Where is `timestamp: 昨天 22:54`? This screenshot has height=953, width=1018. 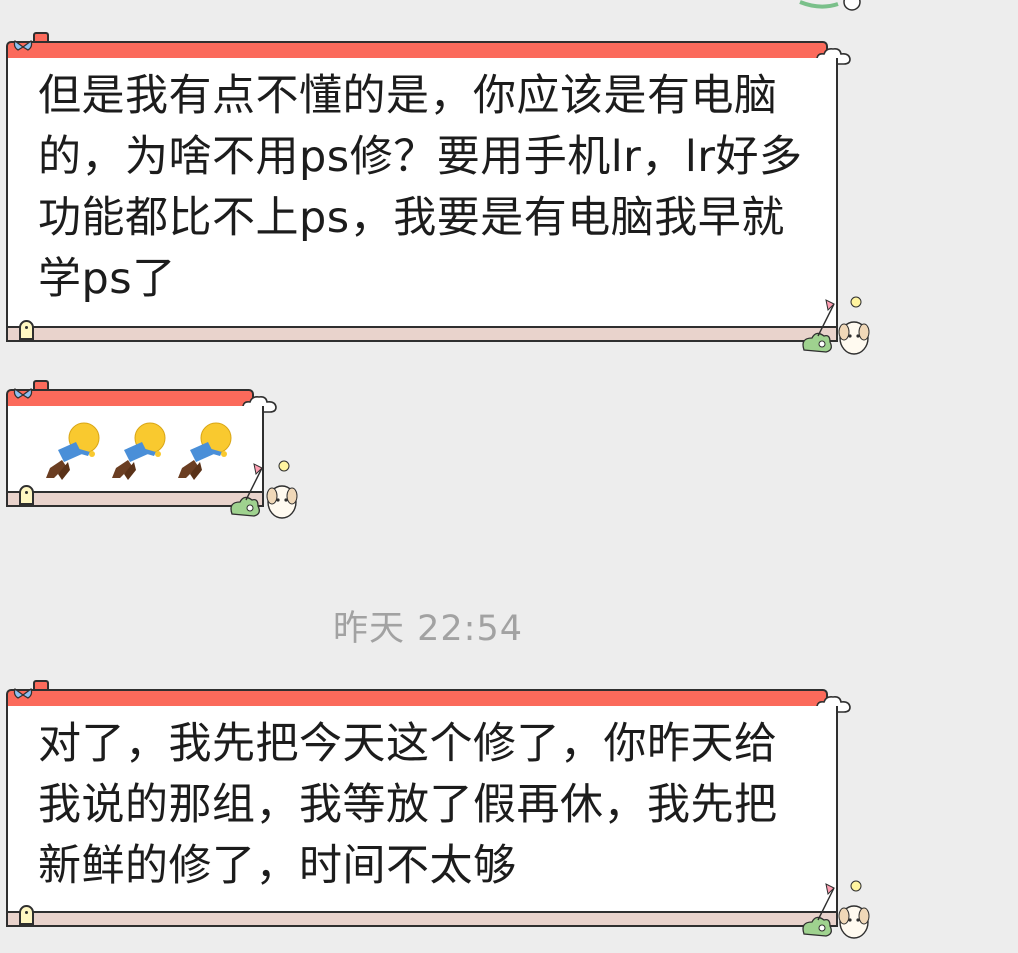 timestamp: 昨天 22:54 is located at coordinates (428, 629).